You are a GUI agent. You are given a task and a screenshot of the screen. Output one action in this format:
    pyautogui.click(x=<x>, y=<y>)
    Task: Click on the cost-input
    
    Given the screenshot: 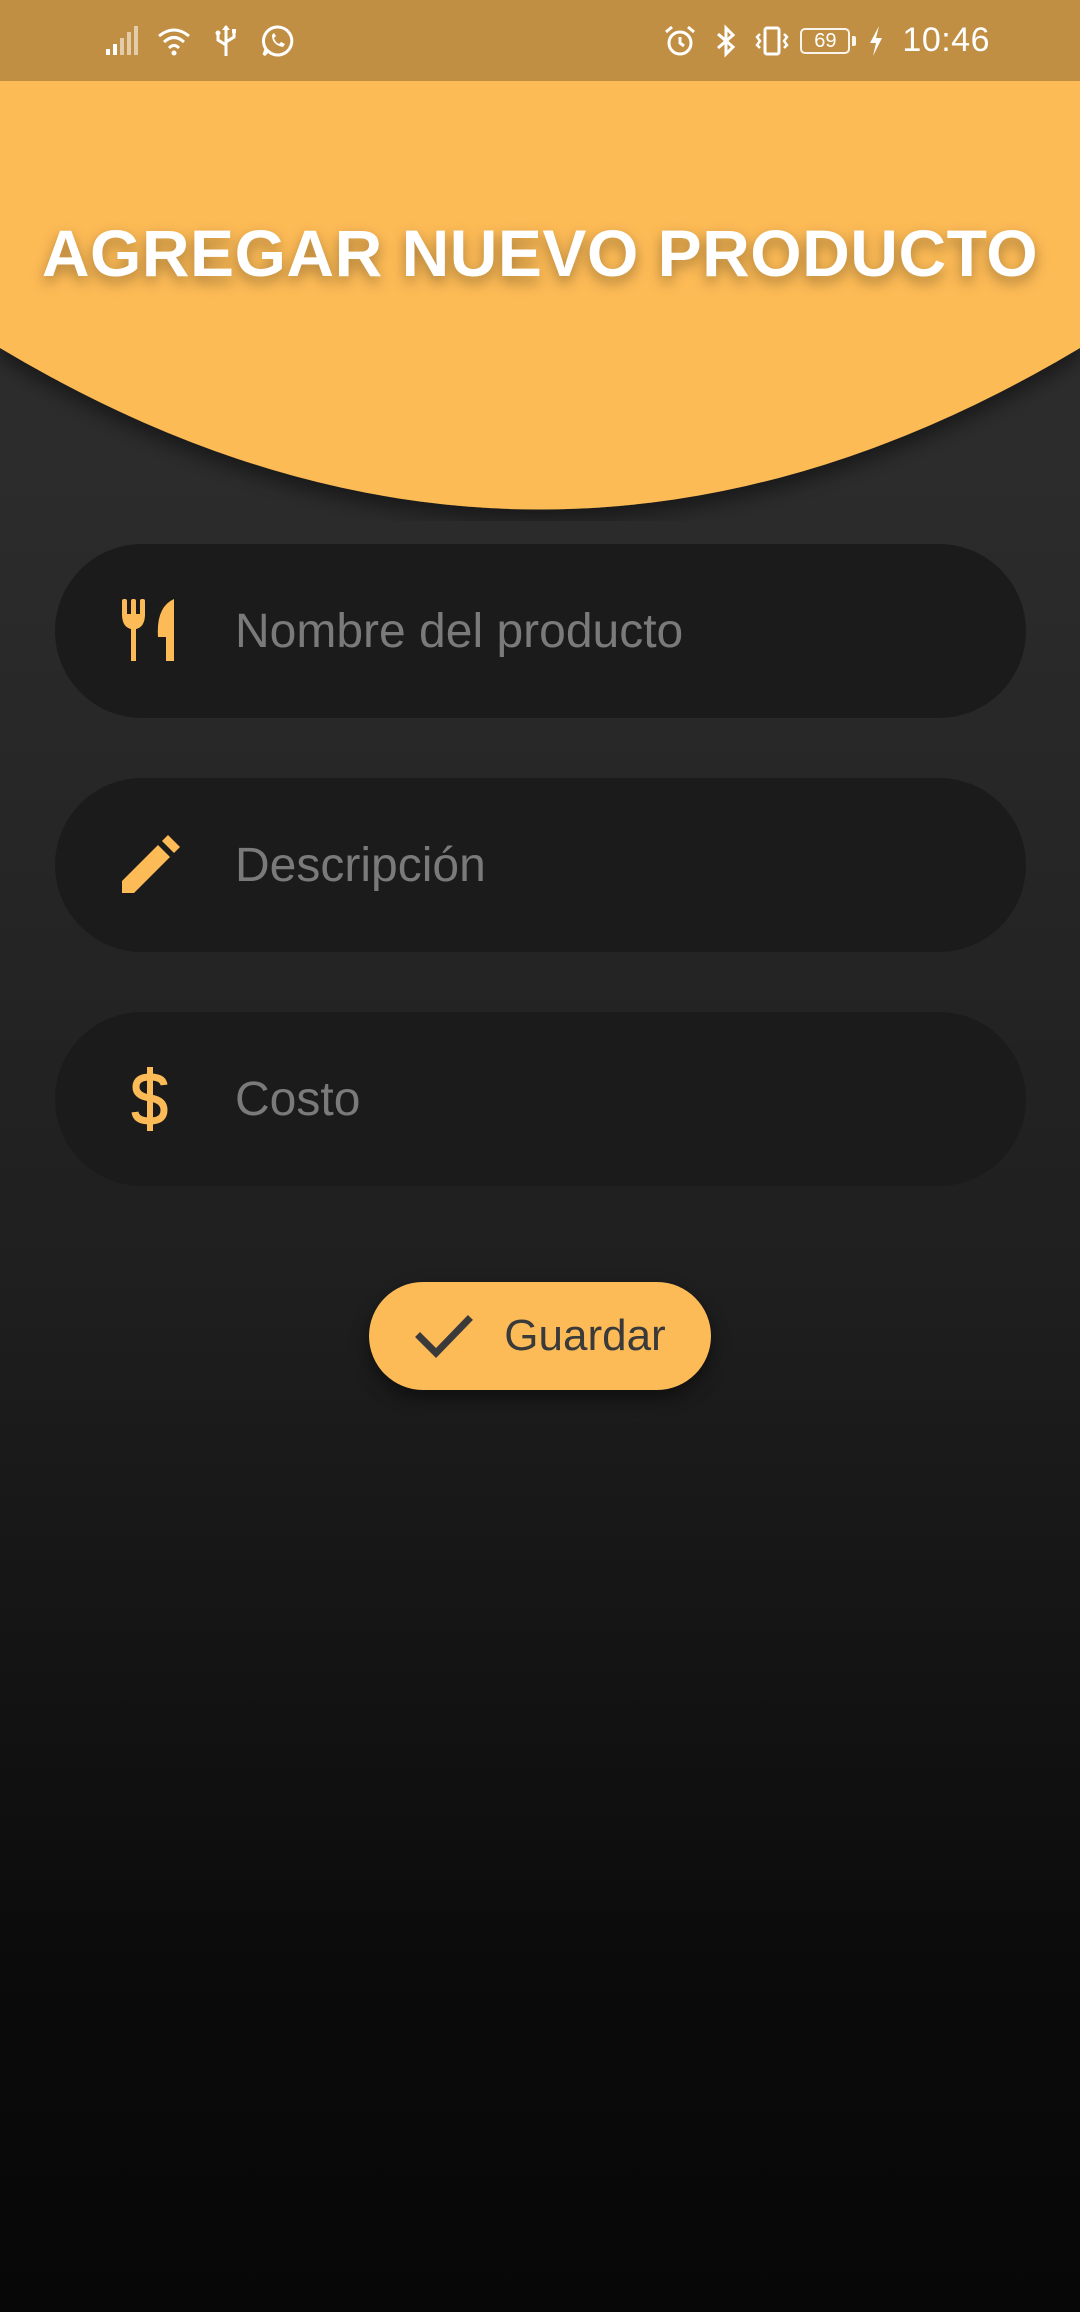 What is the action you would take?
    pyautogui.click(x=630, y=1099)
    